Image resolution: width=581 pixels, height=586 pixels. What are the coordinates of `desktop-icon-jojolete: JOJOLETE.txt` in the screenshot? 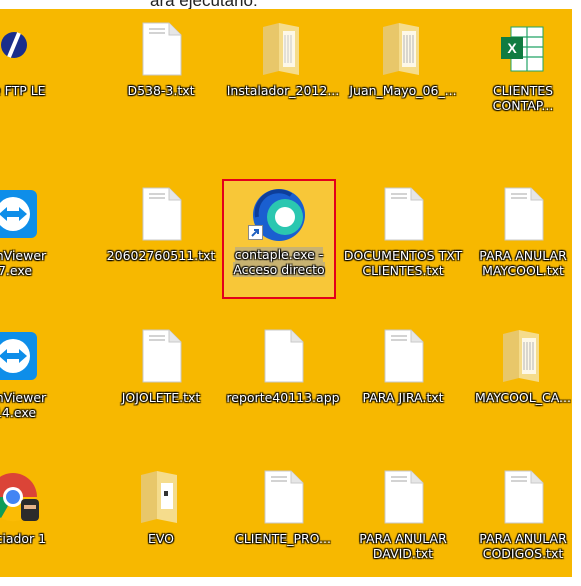 It's located at (161, 376).